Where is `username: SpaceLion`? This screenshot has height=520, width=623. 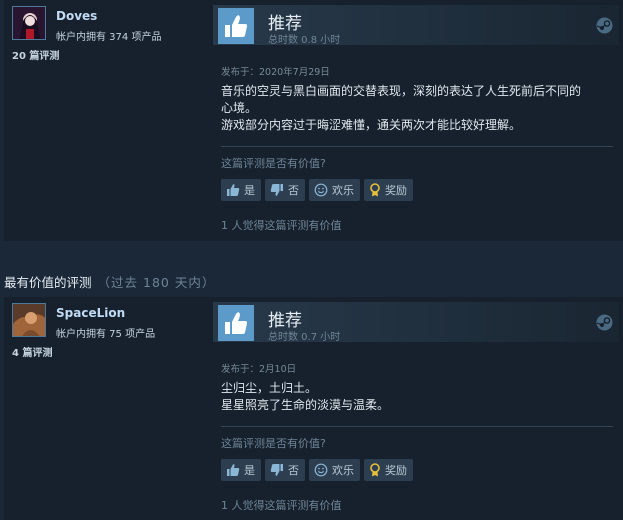 username: SpaceLion is located at coordinates (90, 313).